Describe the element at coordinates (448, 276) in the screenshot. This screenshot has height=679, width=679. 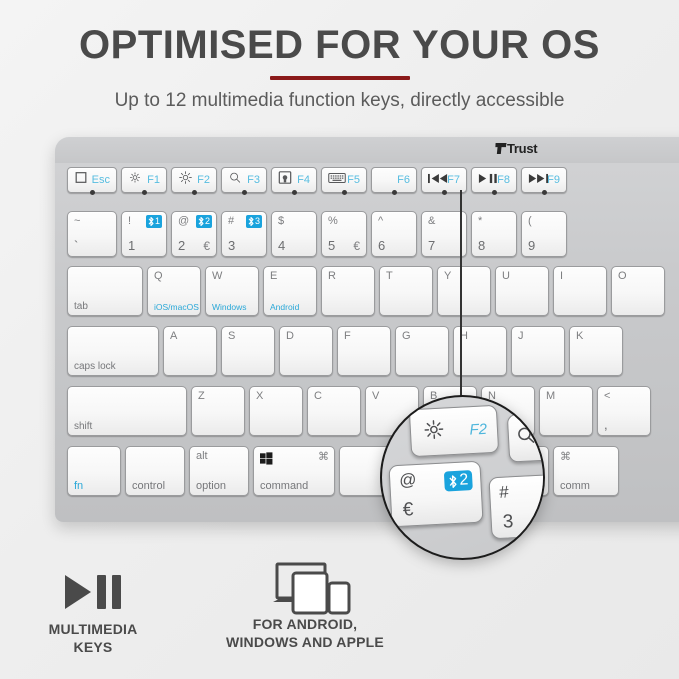
I see `key-y-letter: Y` at that location.